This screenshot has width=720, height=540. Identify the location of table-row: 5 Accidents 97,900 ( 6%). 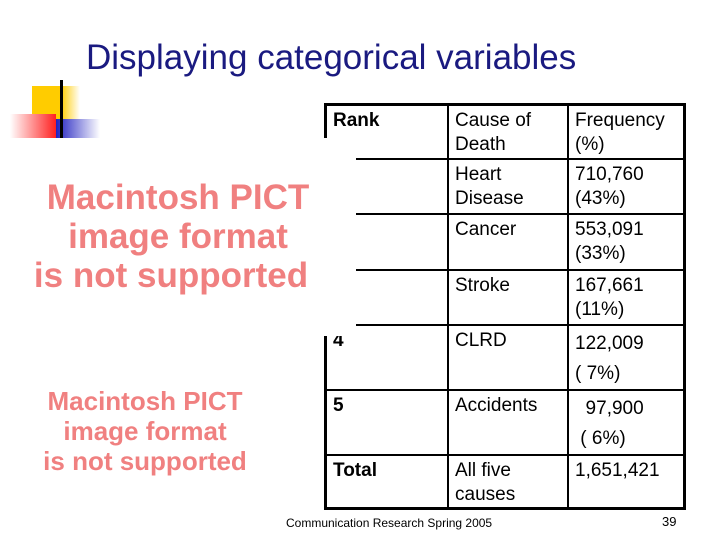
(505, 422).